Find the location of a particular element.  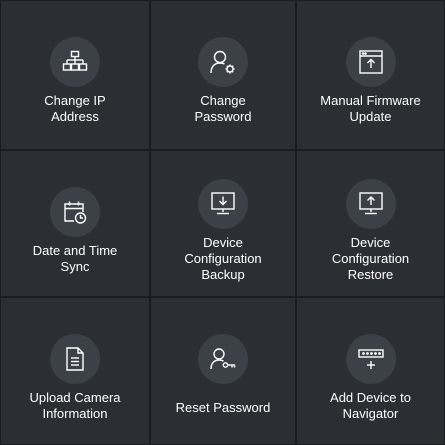

date-and-time-sync-tile: Date and Time Sync is located at coordinates (75, 223).